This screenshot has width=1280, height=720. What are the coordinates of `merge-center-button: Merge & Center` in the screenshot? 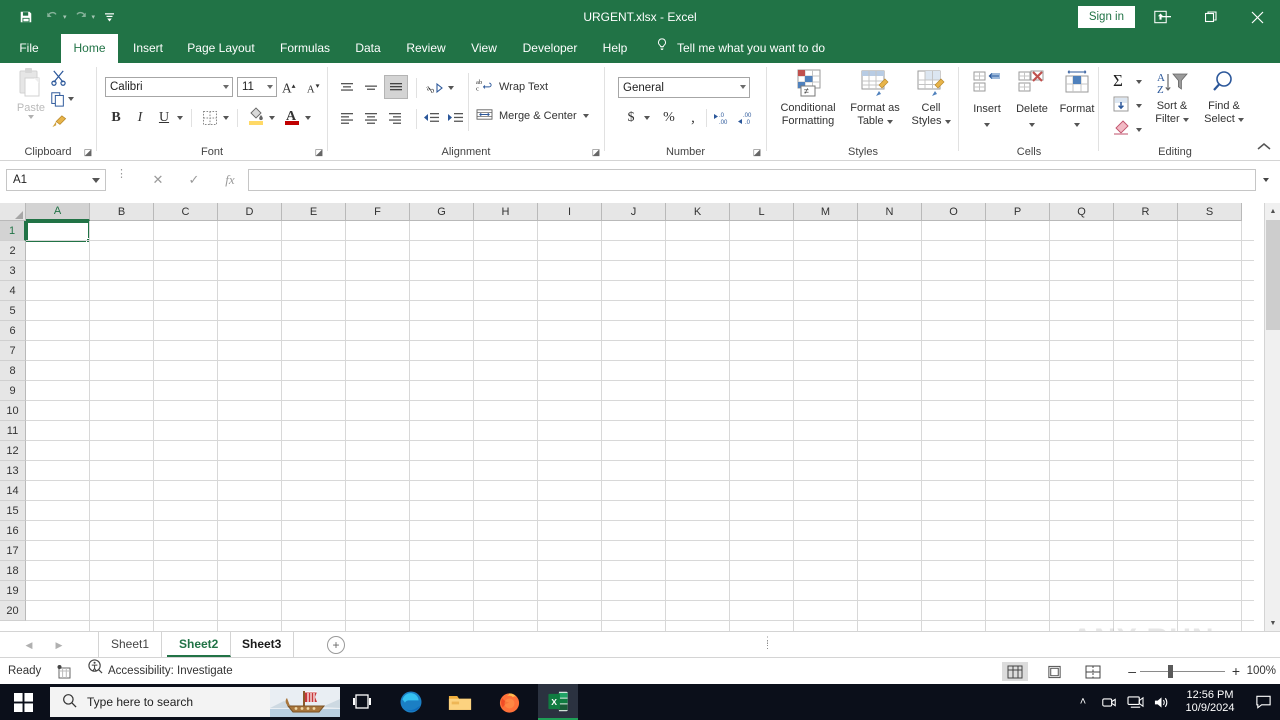 It's located at (532, 116).